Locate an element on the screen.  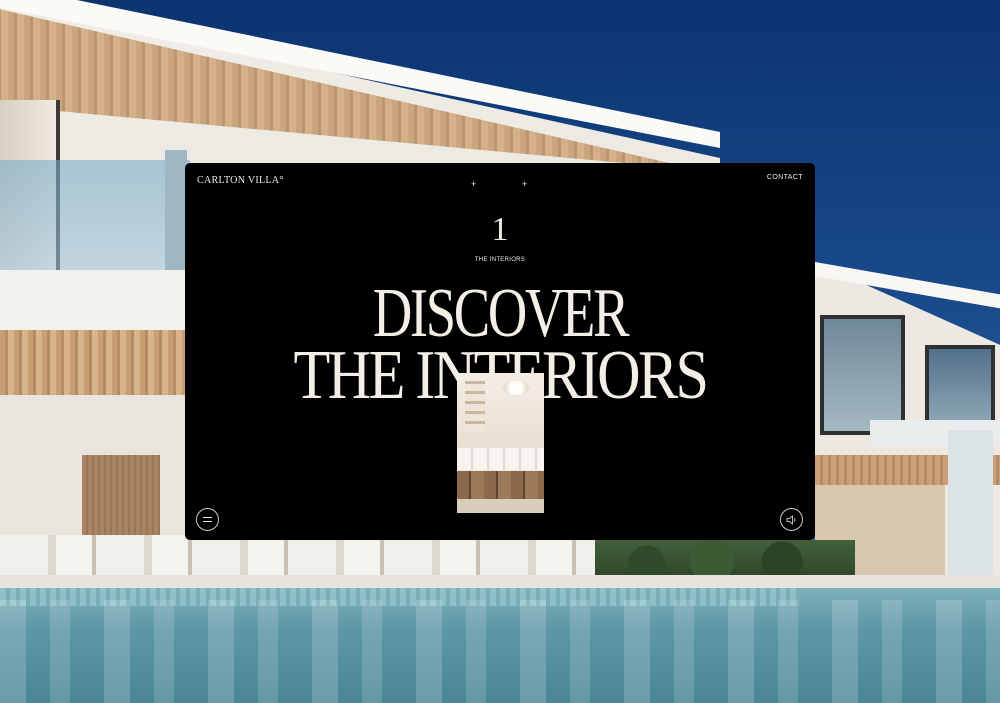
menu-button is located at coordinates (207, 519).